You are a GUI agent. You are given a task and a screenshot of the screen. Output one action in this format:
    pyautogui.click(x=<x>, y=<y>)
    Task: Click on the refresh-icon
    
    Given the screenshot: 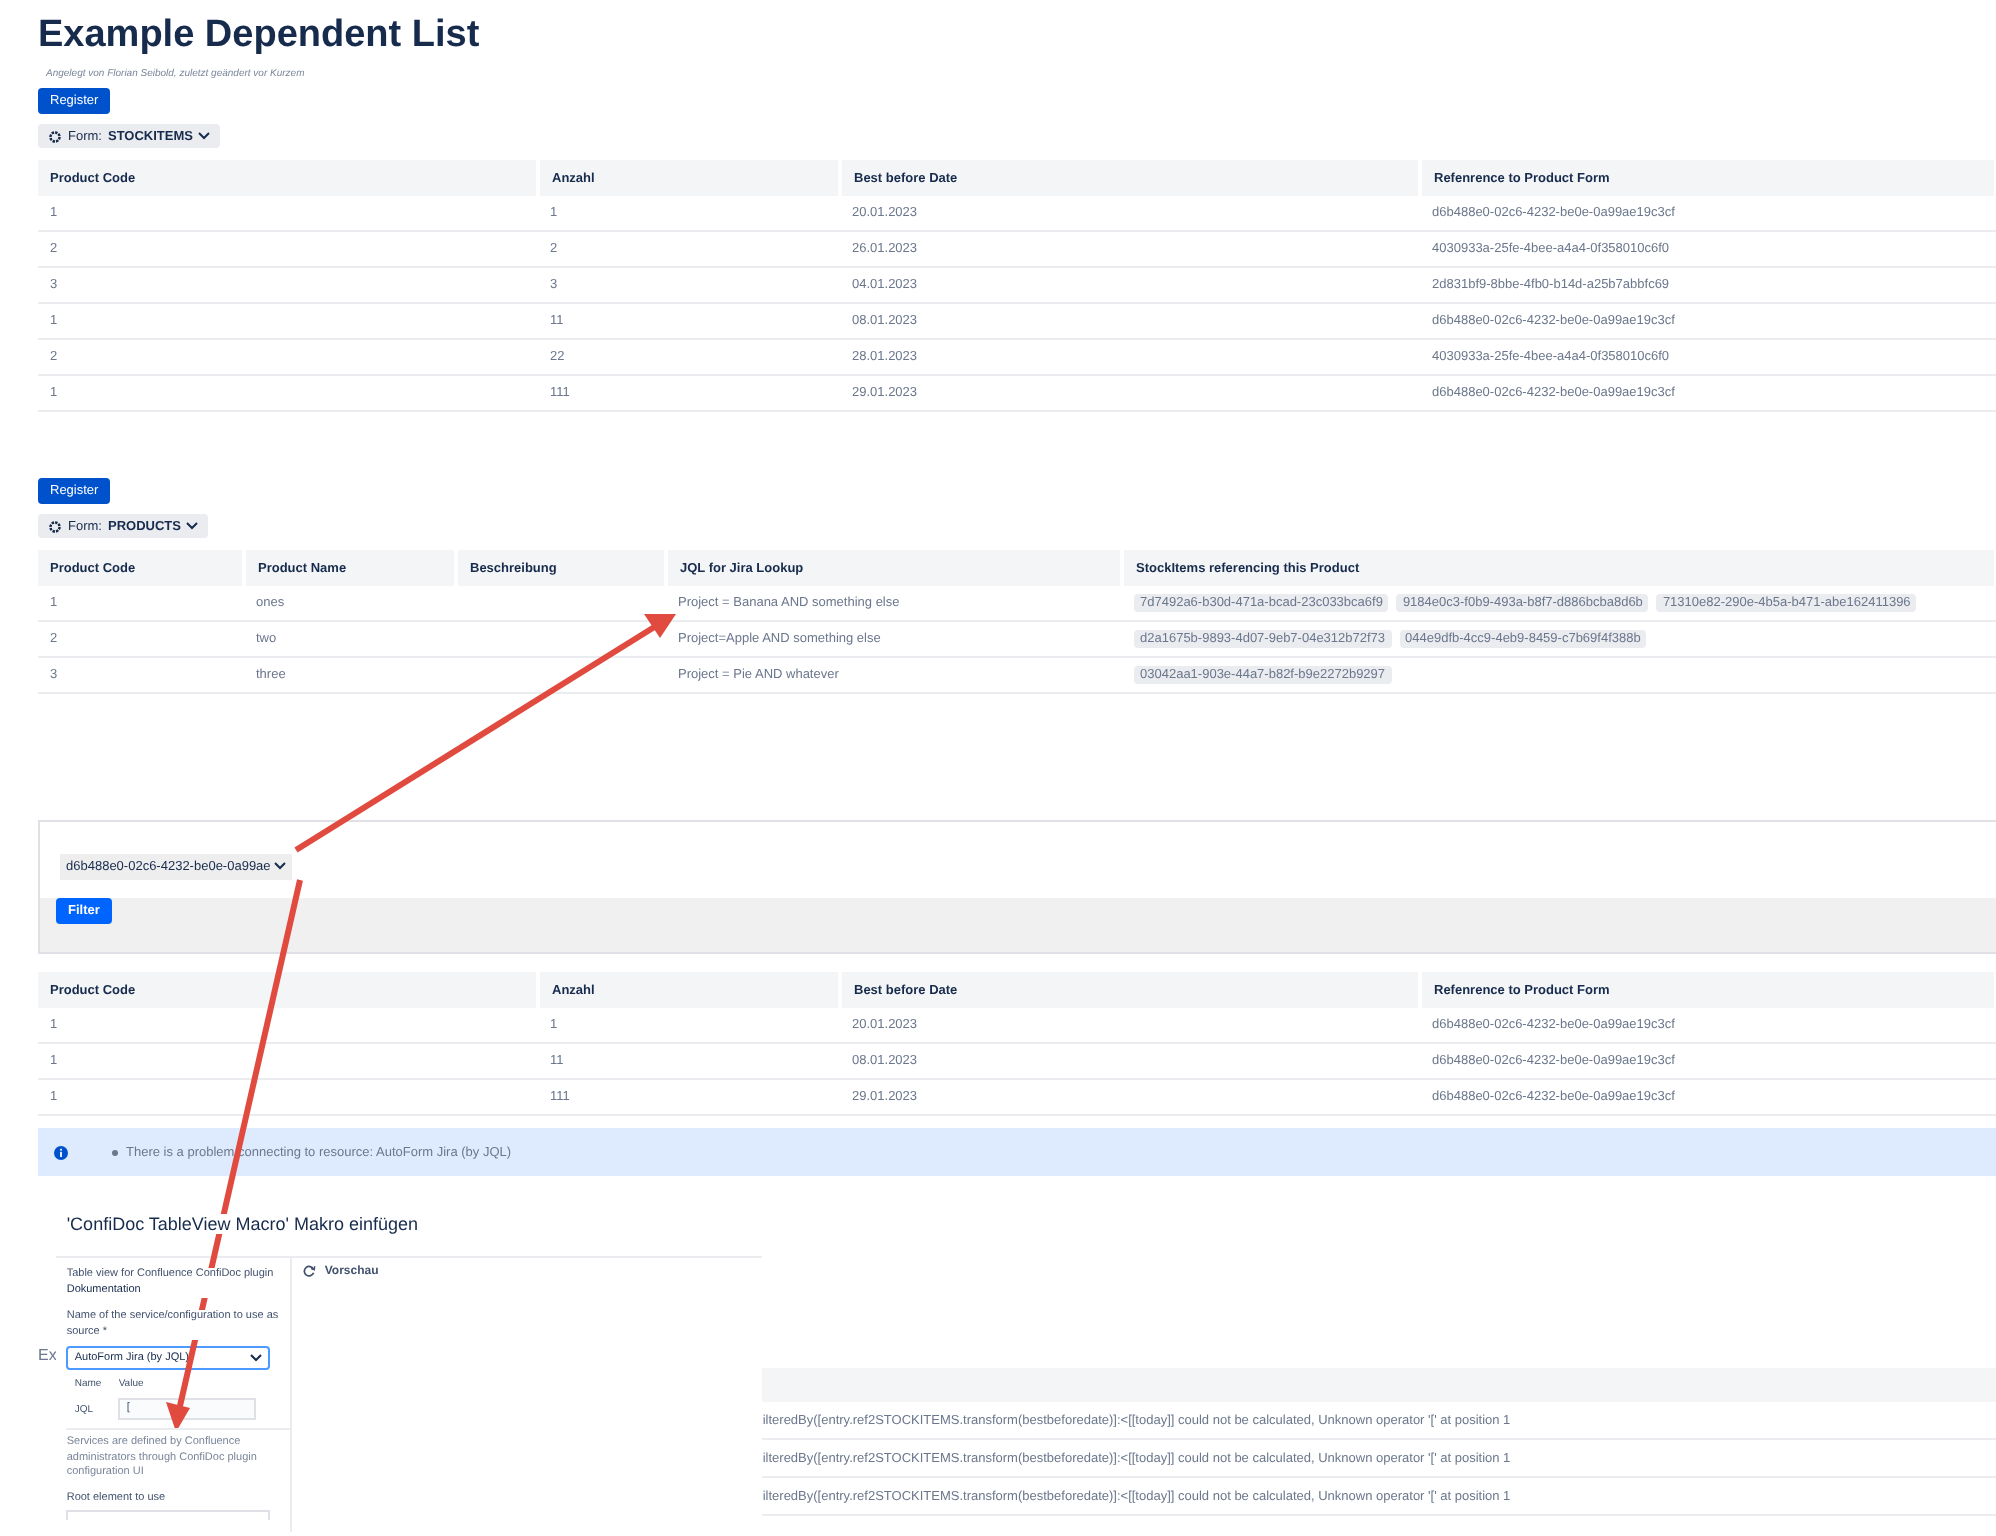 What is the action you would take?
    pyautogui.click(x=309, y=1271)
    